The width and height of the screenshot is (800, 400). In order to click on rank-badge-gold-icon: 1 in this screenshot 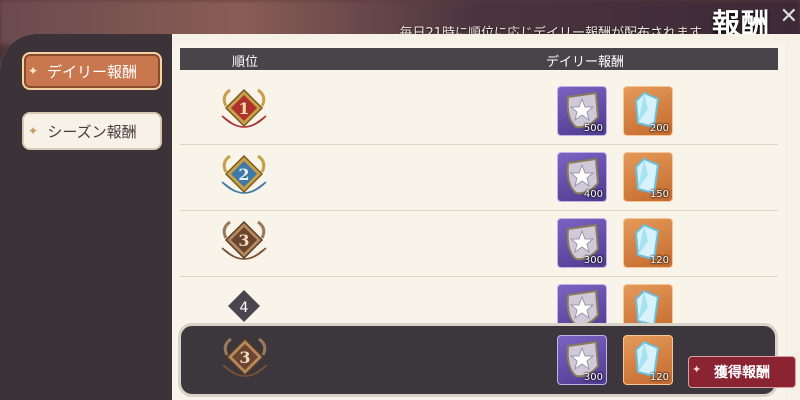, I will do `click(244, 108)`.